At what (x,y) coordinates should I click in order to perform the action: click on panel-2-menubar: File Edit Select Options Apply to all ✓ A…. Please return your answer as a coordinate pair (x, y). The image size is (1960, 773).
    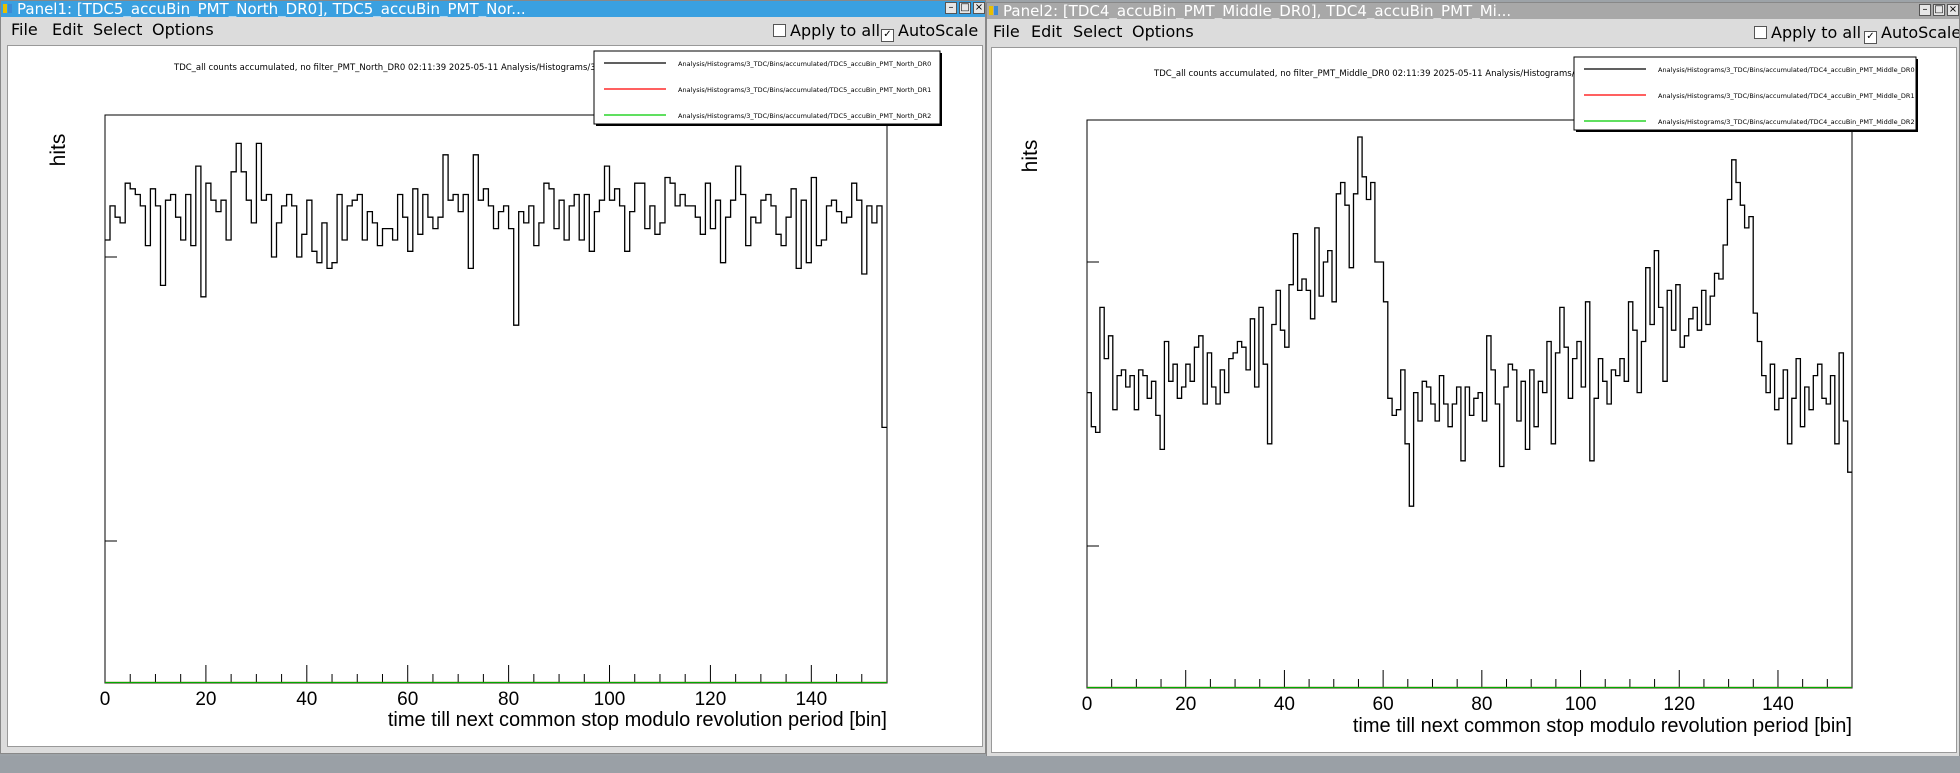
    Looking at the image, I should click on (1473, 31).